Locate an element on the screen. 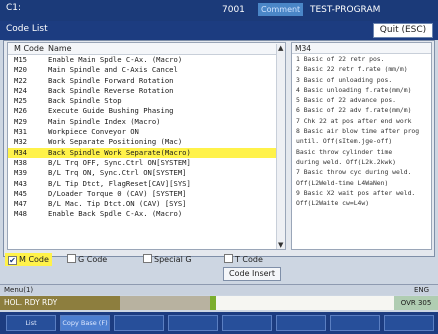 This screenshot has width=438, height=334. description-line: during weld. Off(L2k.2kwk) is located at coordinates (346, 161).